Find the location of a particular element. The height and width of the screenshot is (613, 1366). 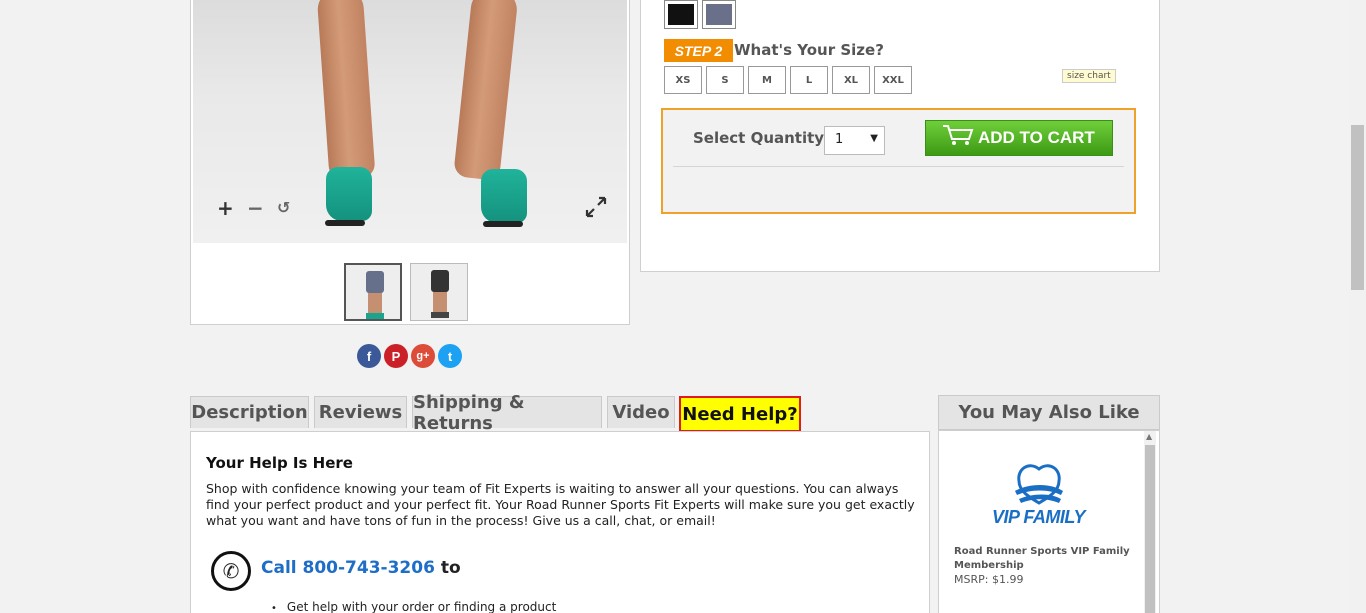

sole-right is located at coordinates (503, 224).